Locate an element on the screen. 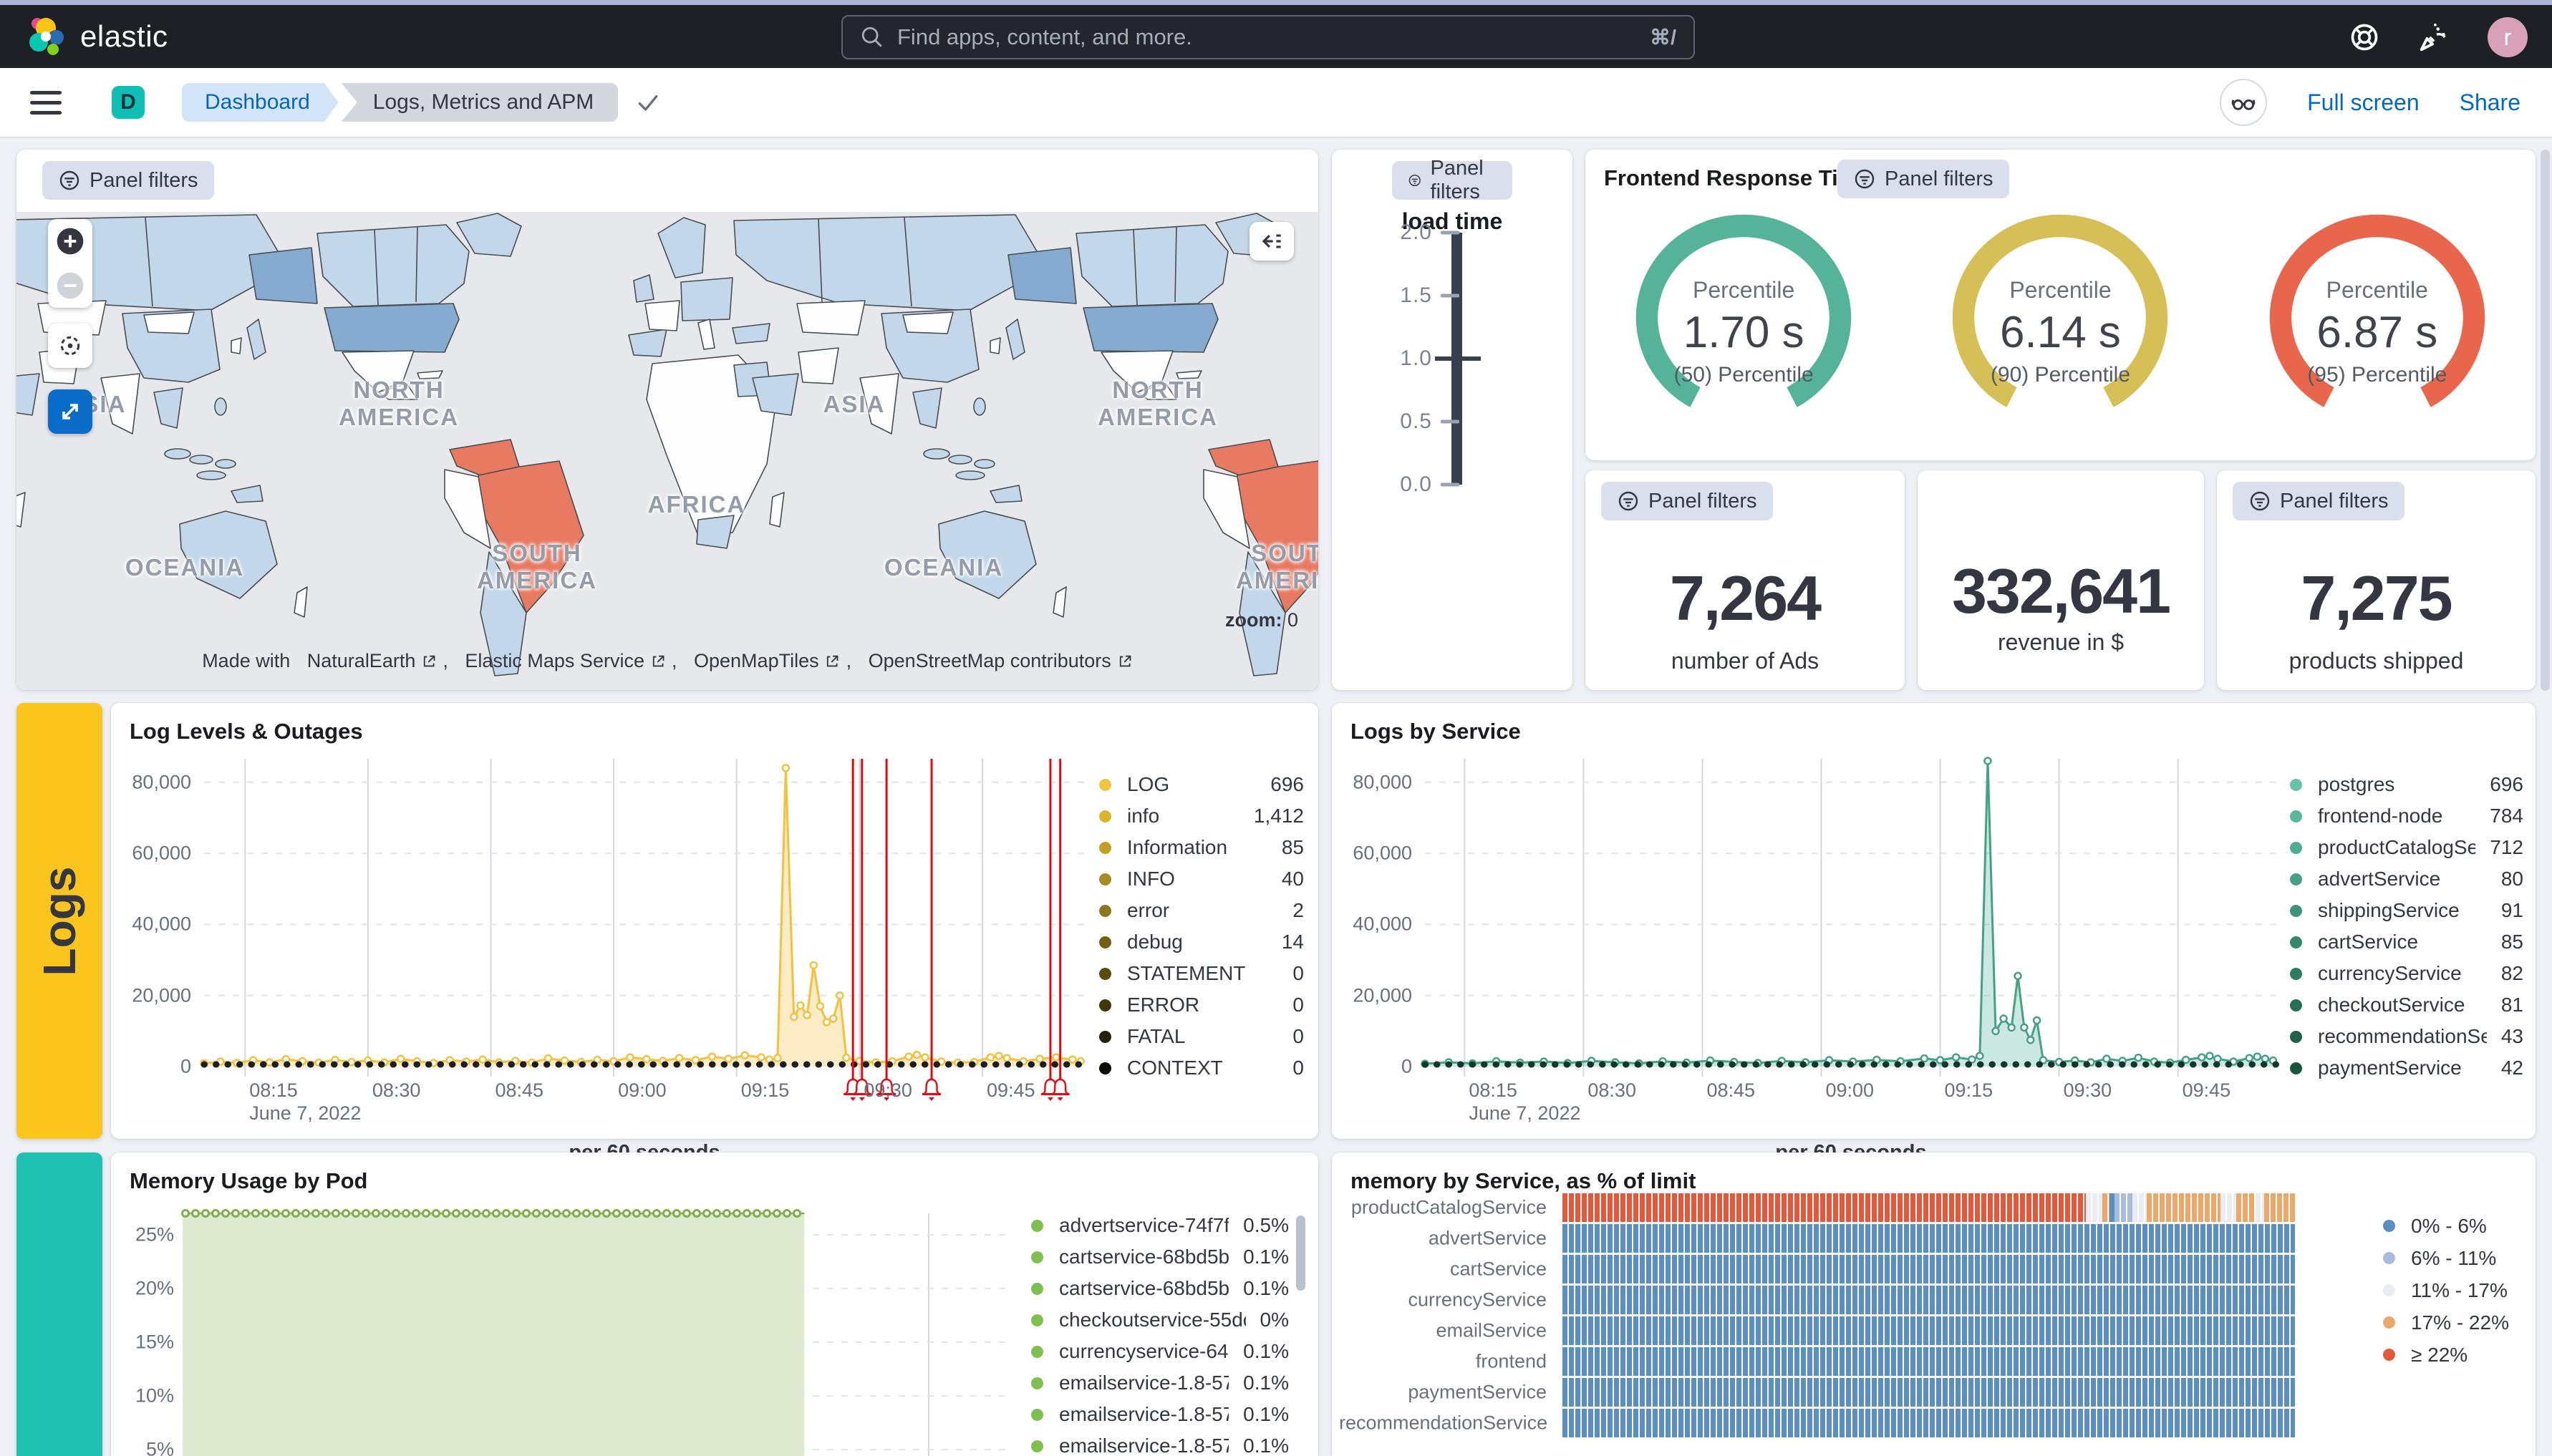  breadcrumb-current: Logs, Metrics and APM is located at coordinates (480, 102).